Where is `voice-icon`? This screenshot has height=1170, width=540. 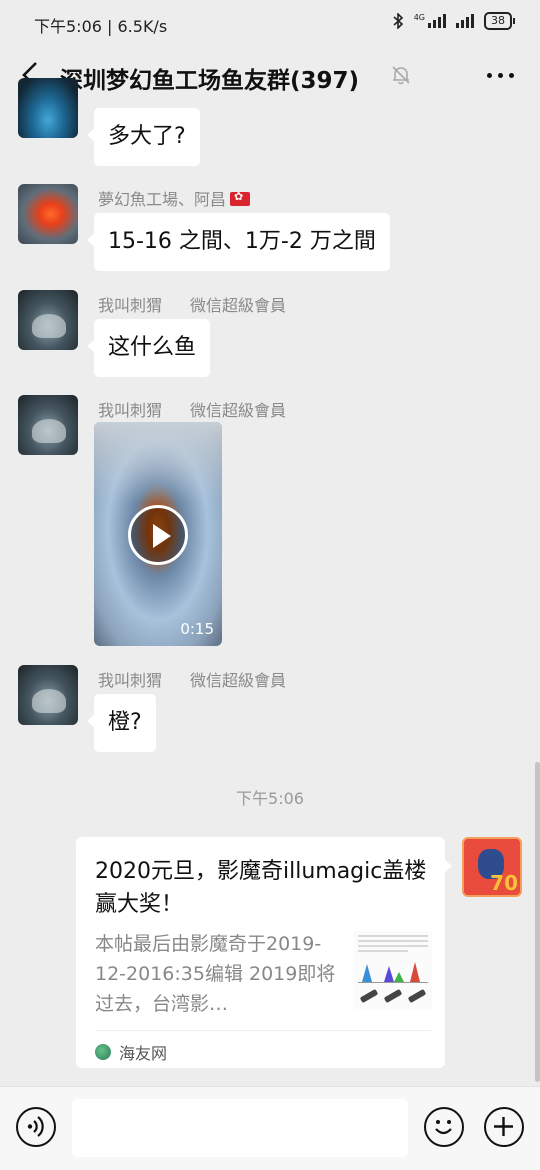 voice-icon is located at coordinates (35, 1126).